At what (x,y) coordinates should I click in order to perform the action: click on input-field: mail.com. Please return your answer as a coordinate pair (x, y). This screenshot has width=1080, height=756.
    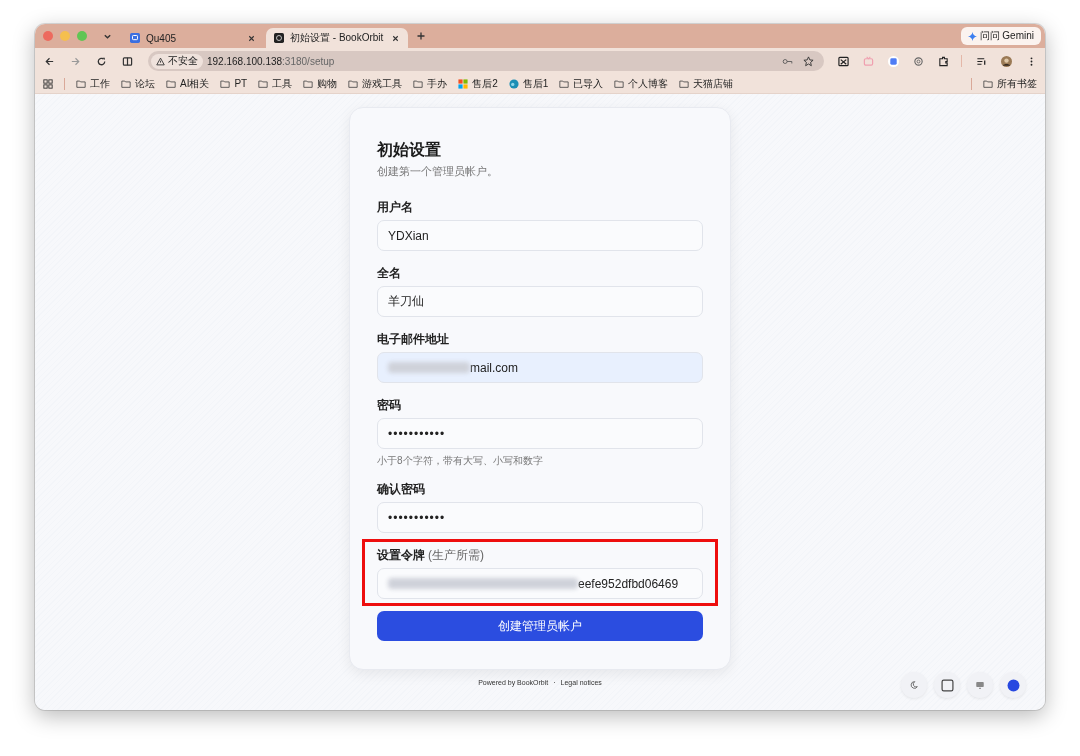
    Looking at the image, I should click on (540, 367).